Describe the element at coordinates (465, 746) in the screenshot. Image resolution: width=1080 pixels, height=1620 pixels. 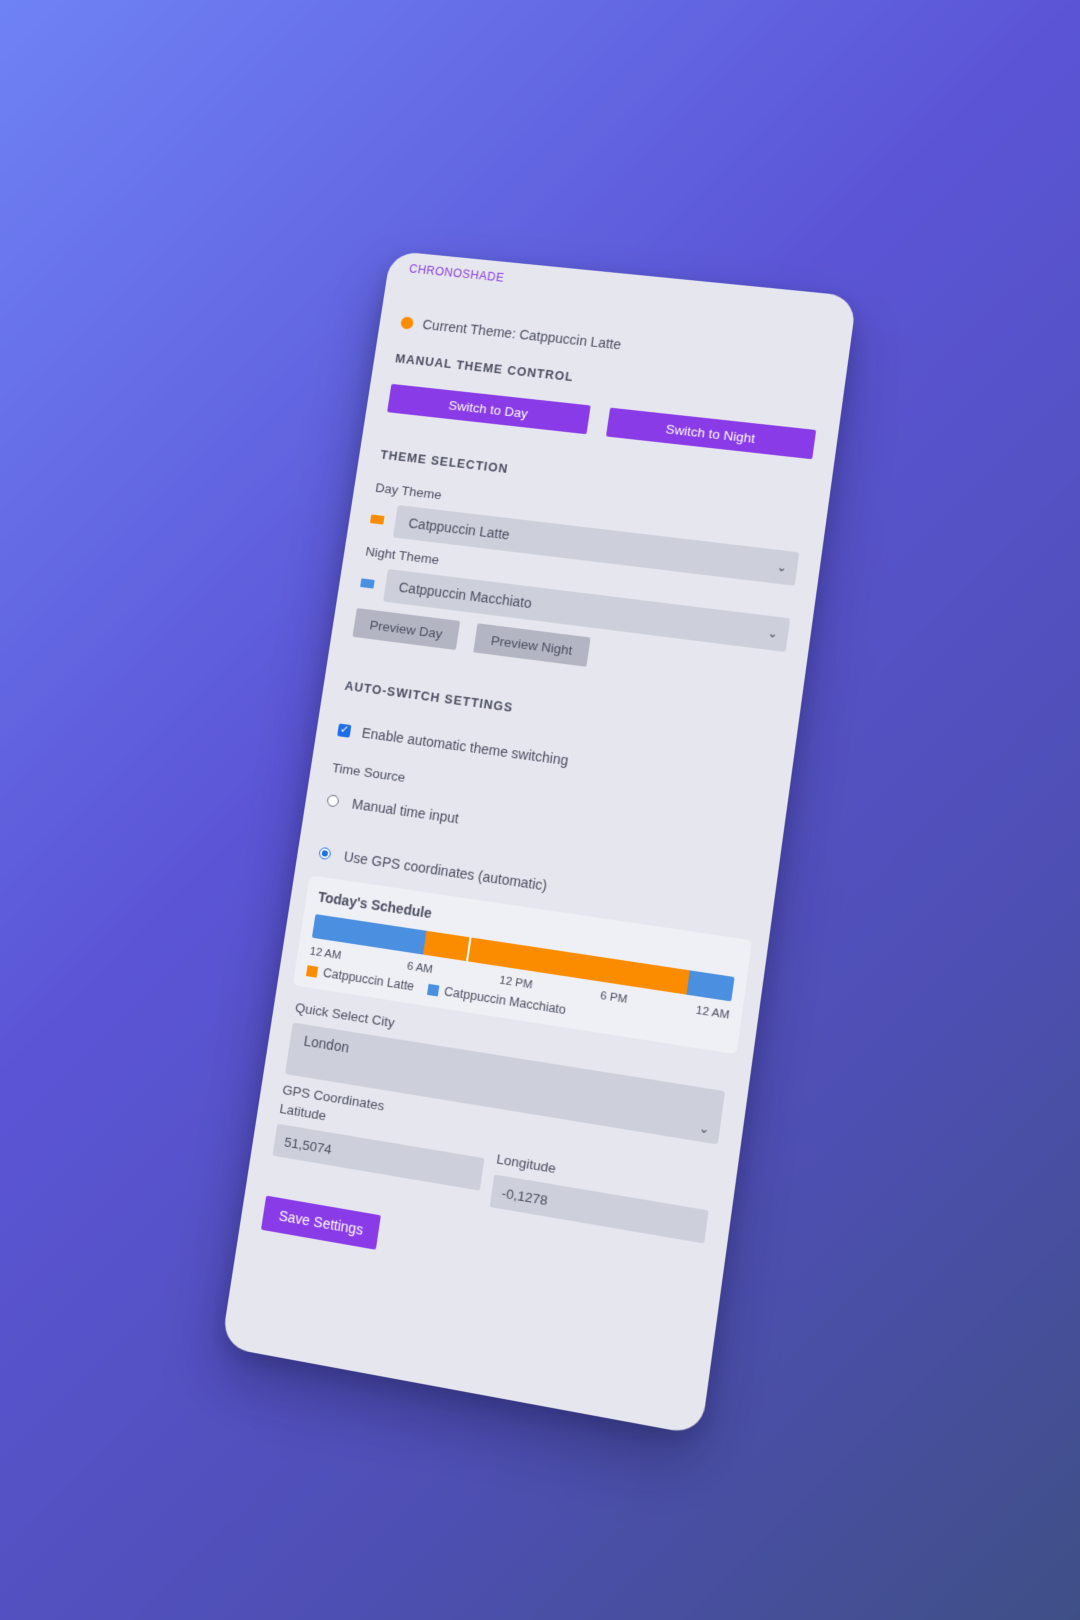
I see `enable-auto-switch-label: Enable automatic theme switching` at that location.